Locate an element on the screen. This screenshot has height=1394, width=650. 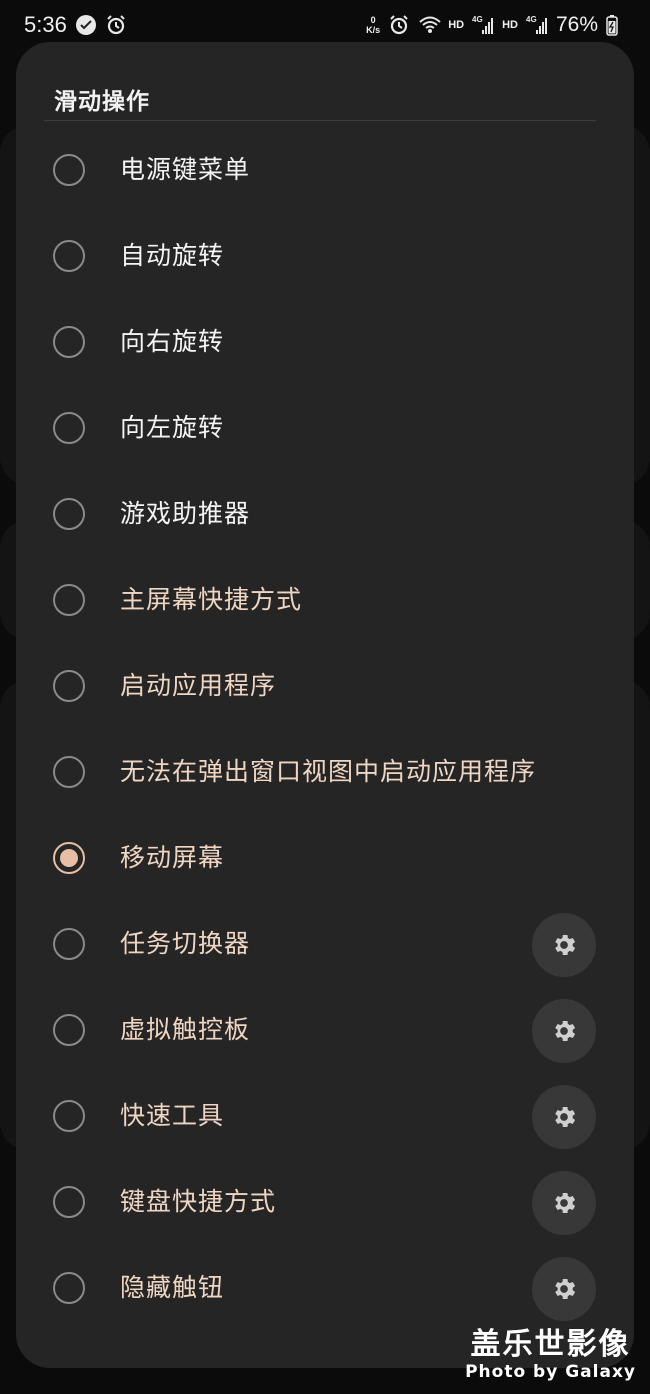
option-label: 游戏助推器 is located at coordinates (185, 513).